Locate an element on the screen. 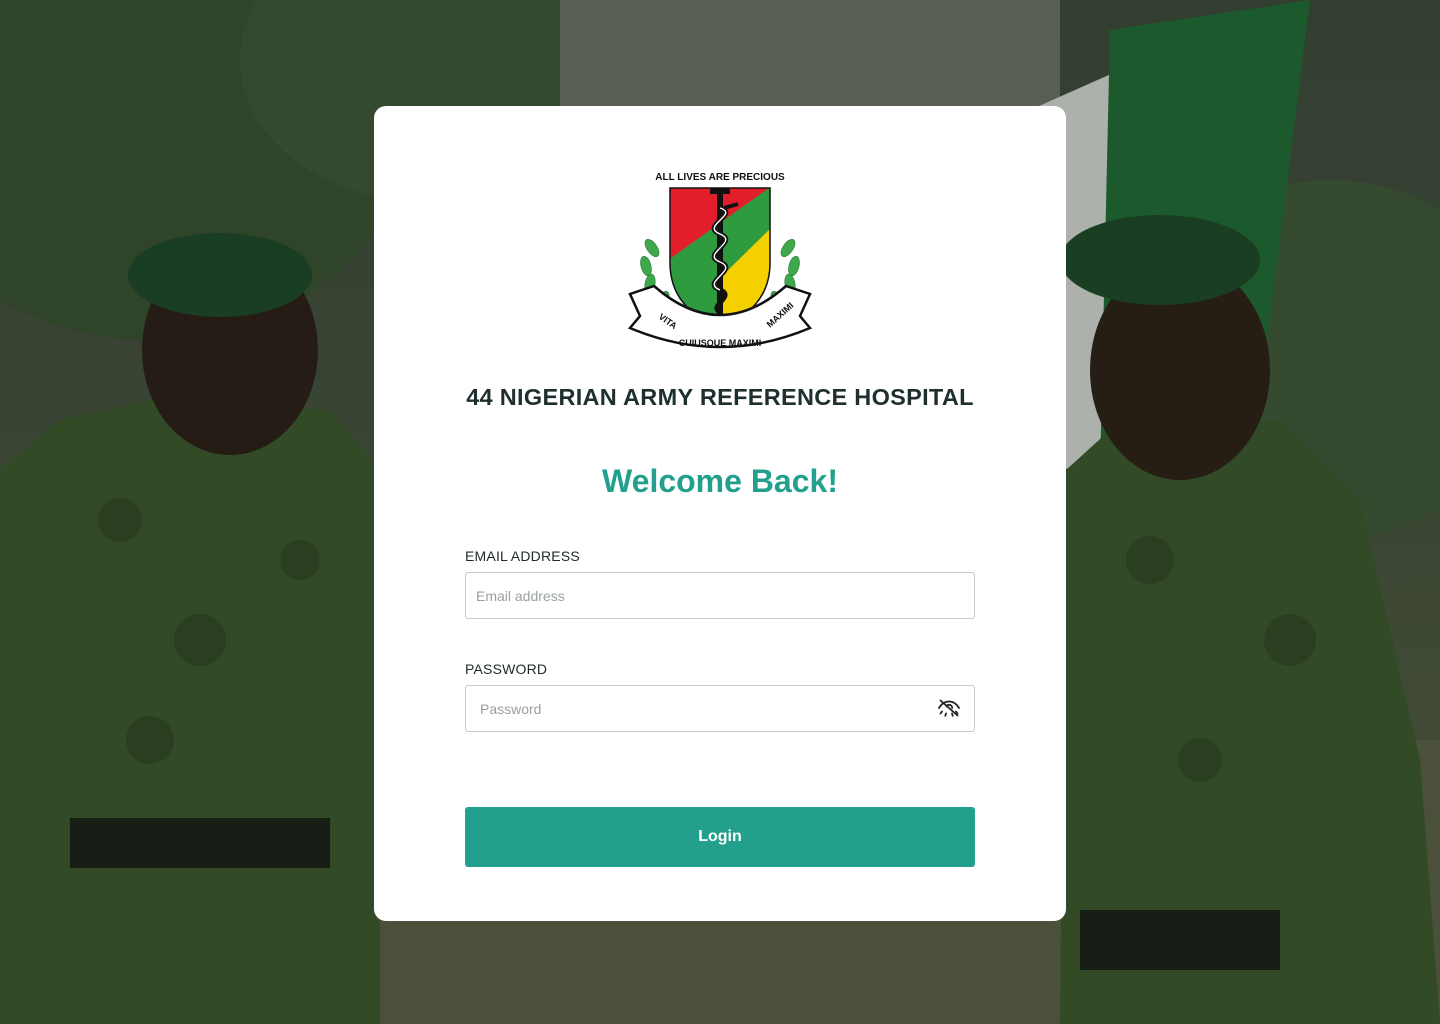 Image resolution: width=1440 pixels, height=1024 pixels. password-visibility-toggle is located at coordinates (949, 708).